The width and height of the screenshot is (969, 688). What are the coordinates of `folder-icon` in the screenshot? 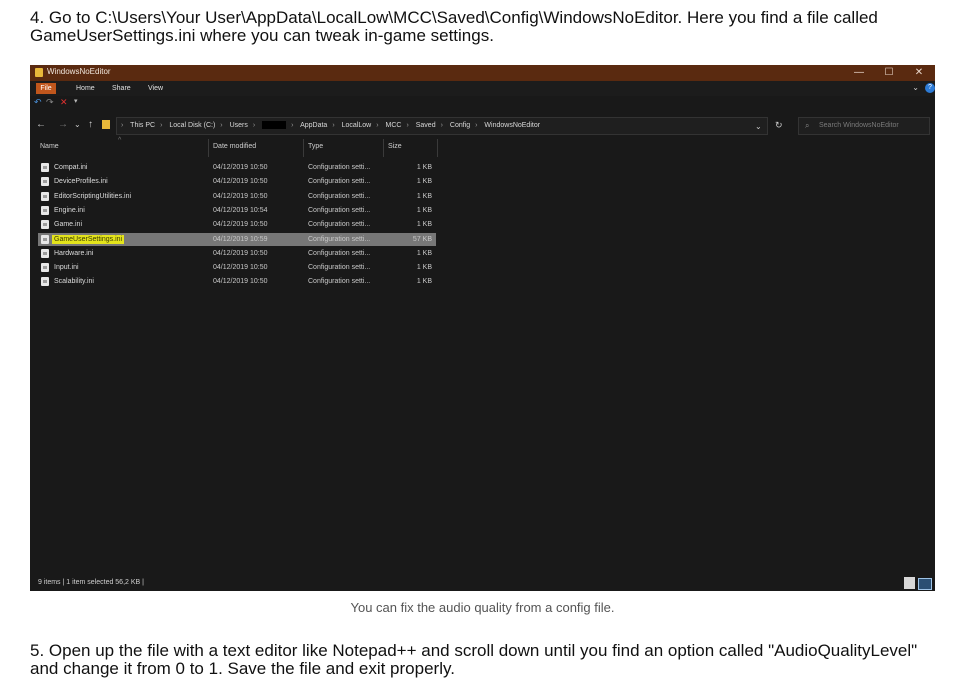 It's located at (39, 72).